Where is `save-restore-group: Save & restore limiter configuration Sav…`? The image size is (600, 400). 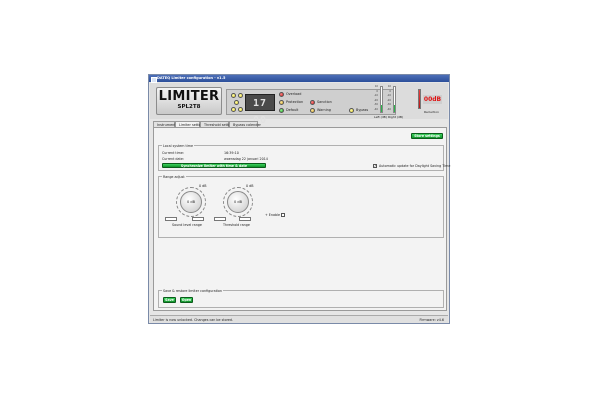
save-restore-group: Save & restore limiter configuration Sav… is located at coordinates (301, 298).